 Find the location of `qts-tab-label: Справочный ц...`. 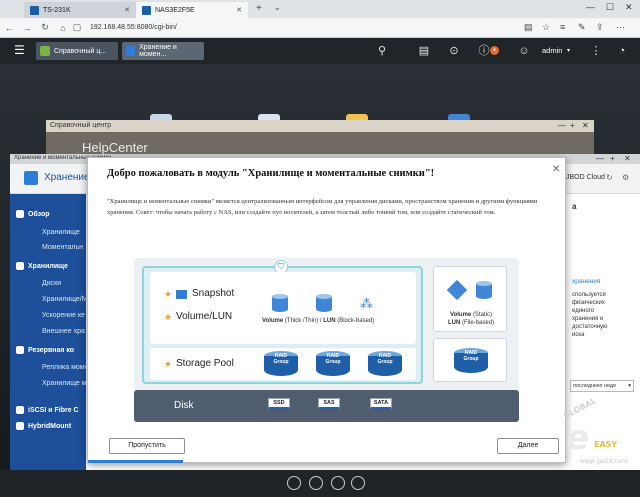

qts-tab-label: Справочный ц... is located at coordinates (80, 51).